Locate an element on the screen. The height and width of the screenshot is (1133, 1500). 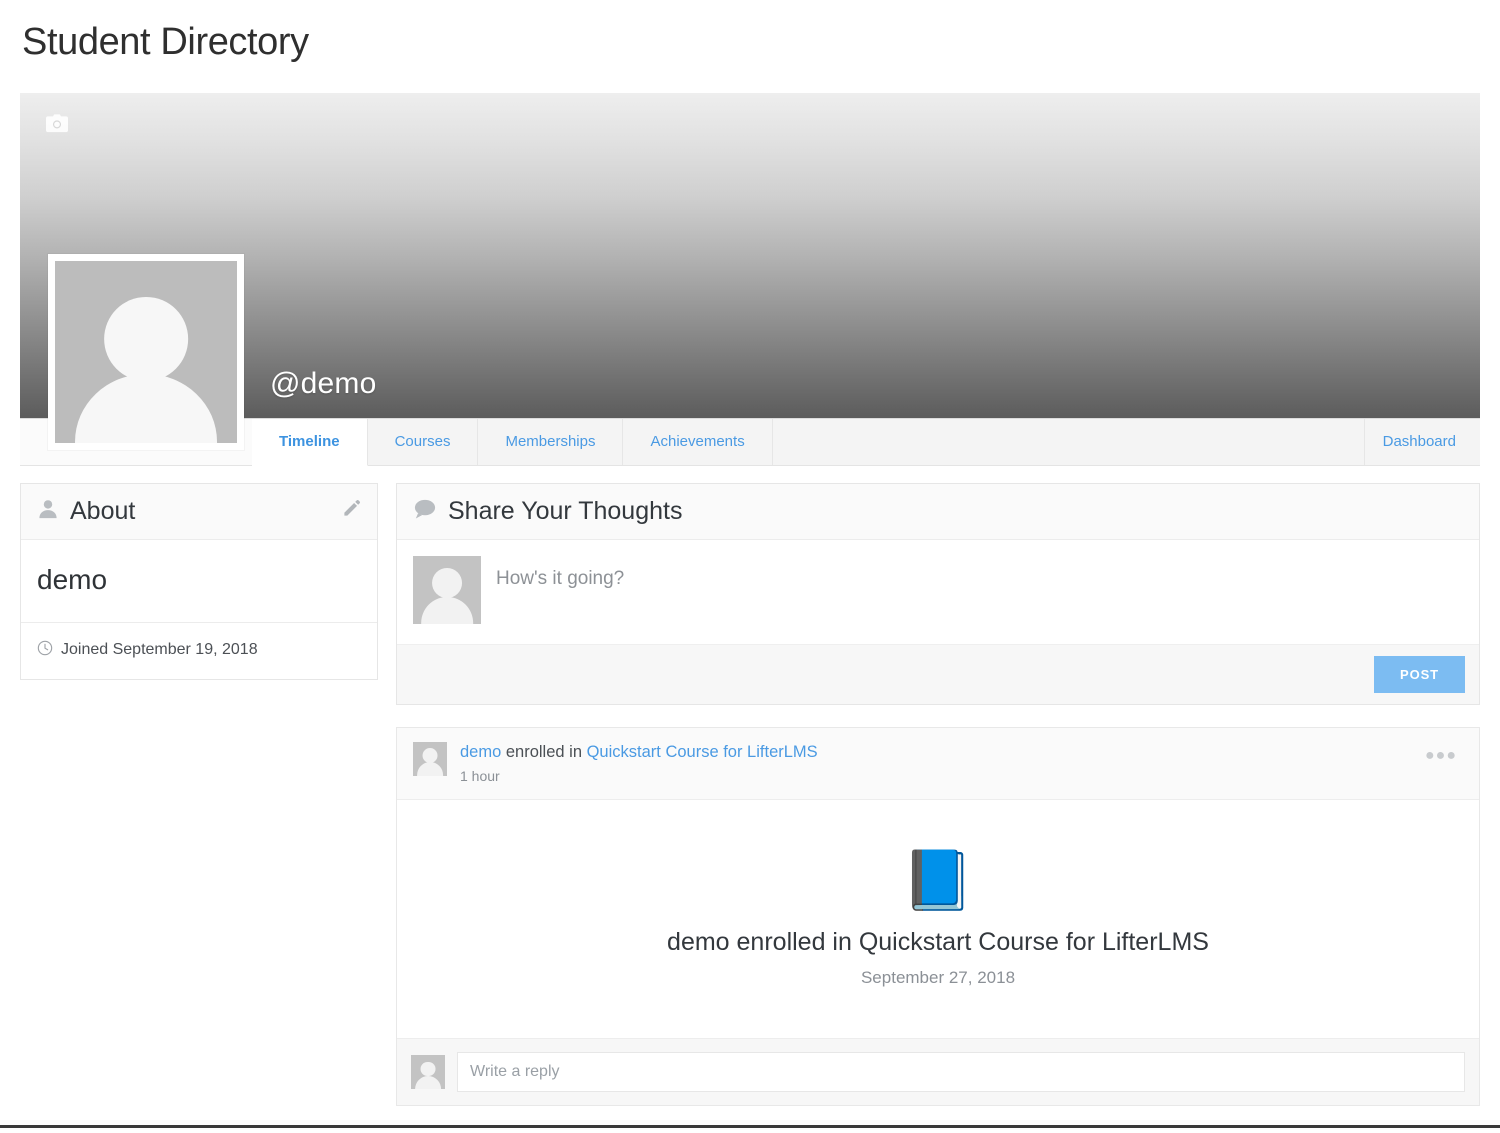
about-display-name: demo is located at coordinates (199, 581).